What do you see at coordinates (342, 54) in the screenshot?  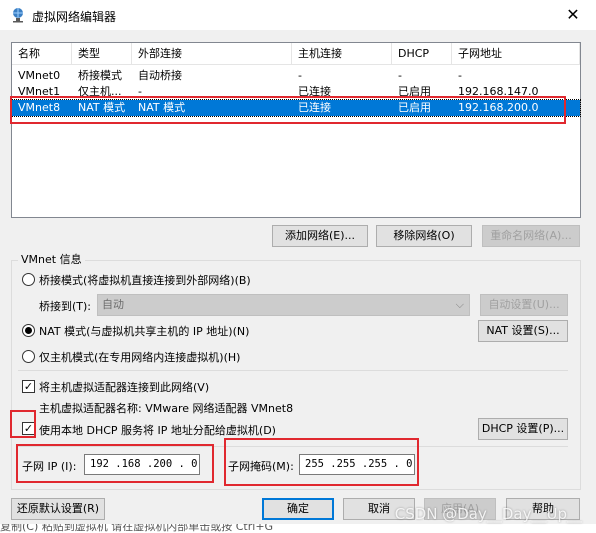 I see `column-header-host: 主机连接` at bounding box center [342, 54].